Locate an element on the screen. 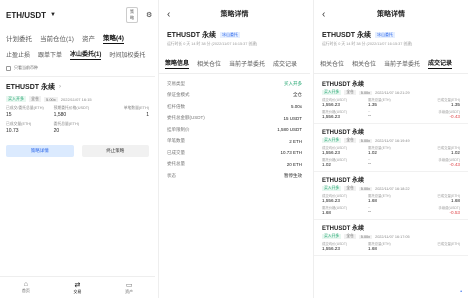  bottom-nav: ⌂ 首页 ⇄ 交易 ▭ 资产 is located at coordinates (77, 287).